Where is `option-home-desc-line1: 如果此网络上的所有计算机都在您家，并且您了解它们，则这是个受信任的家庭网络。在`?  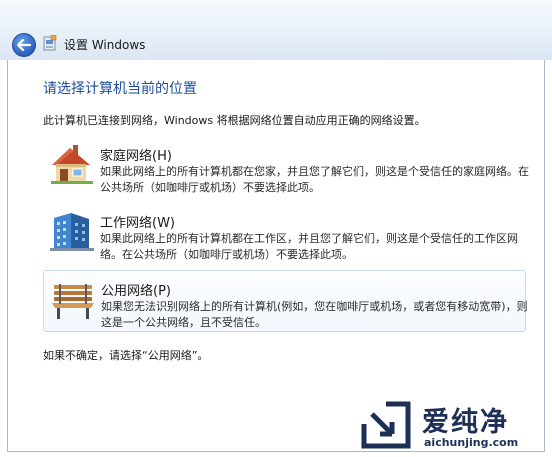
option-home-desc-line1: 如果此网络上的所有计算机都在您家，并且您了解它们，则这是个受信任的家庭网络。在 is located at coordinates (314, 171).